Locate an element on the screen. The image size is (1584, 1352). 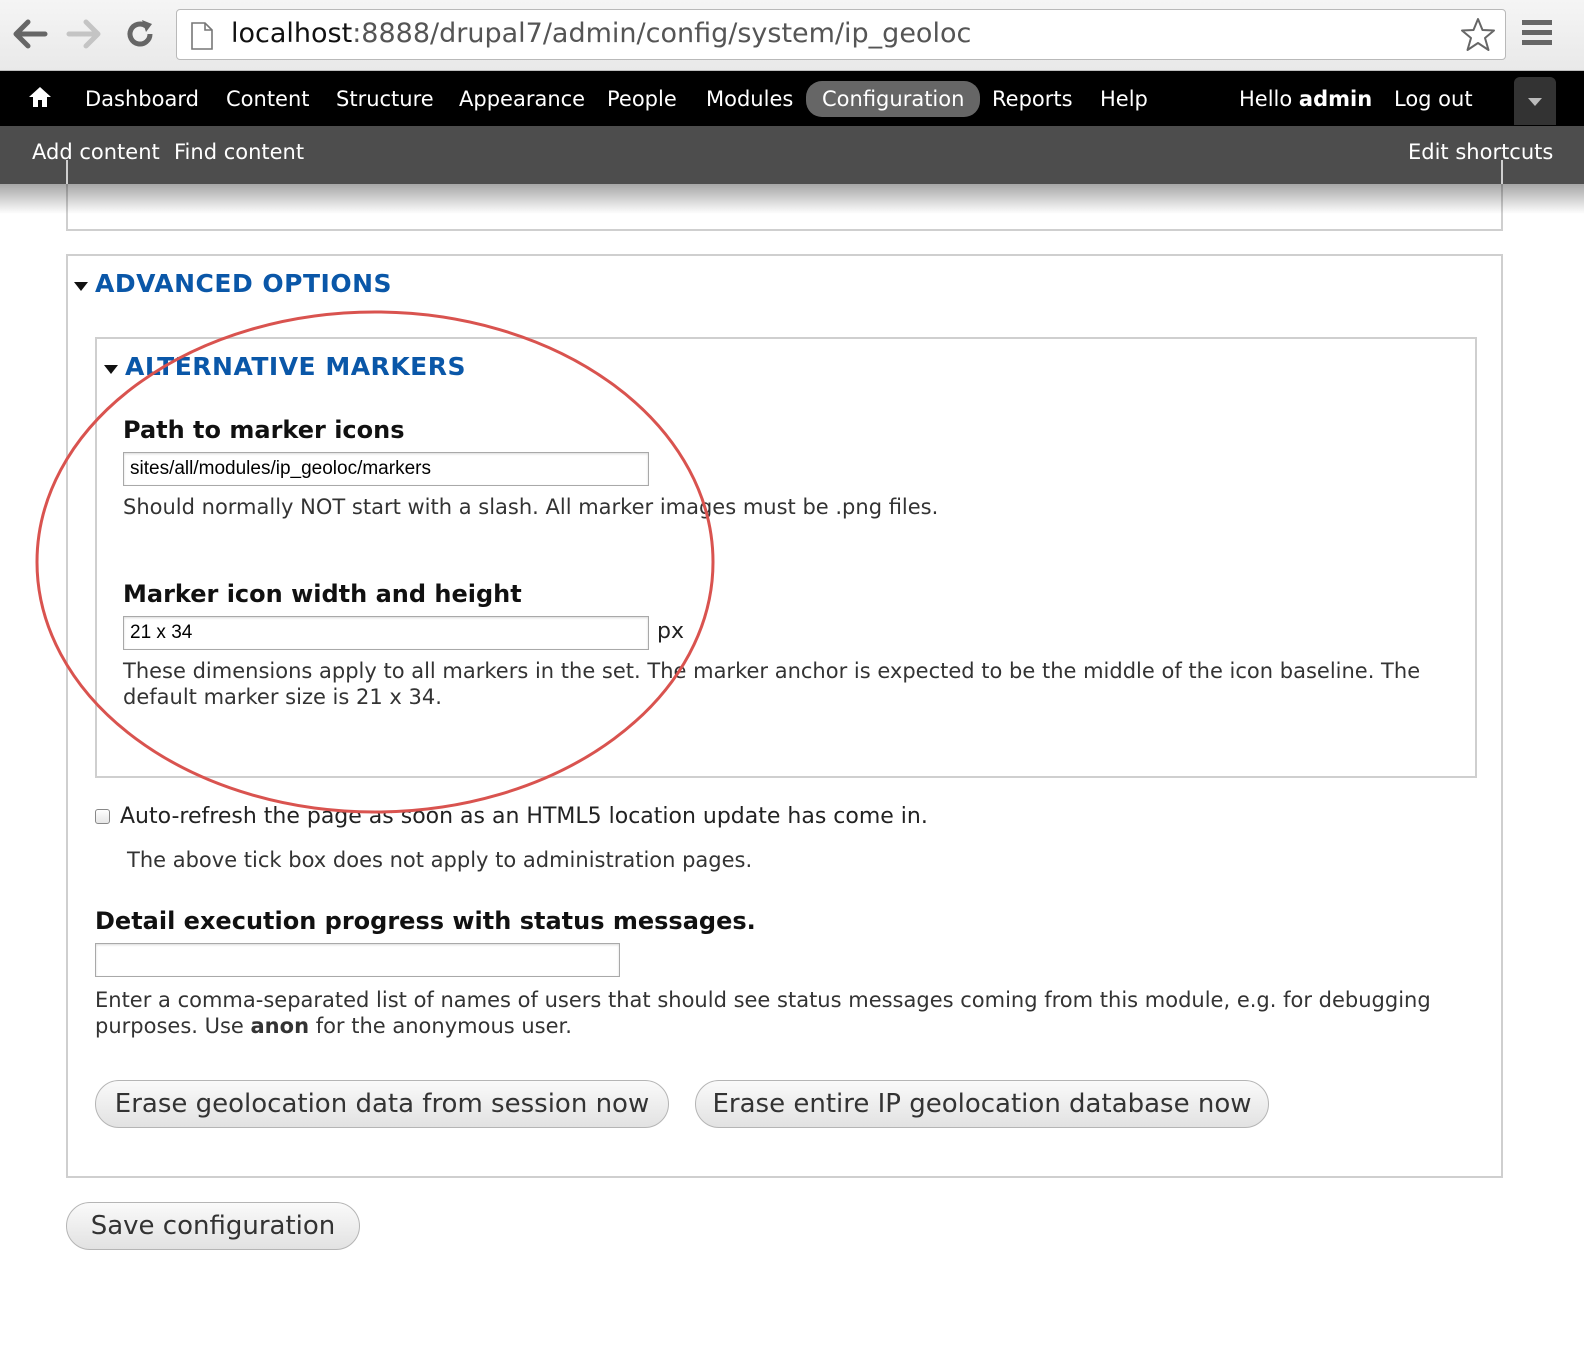
forward-button is located at coordinates (84, 34).